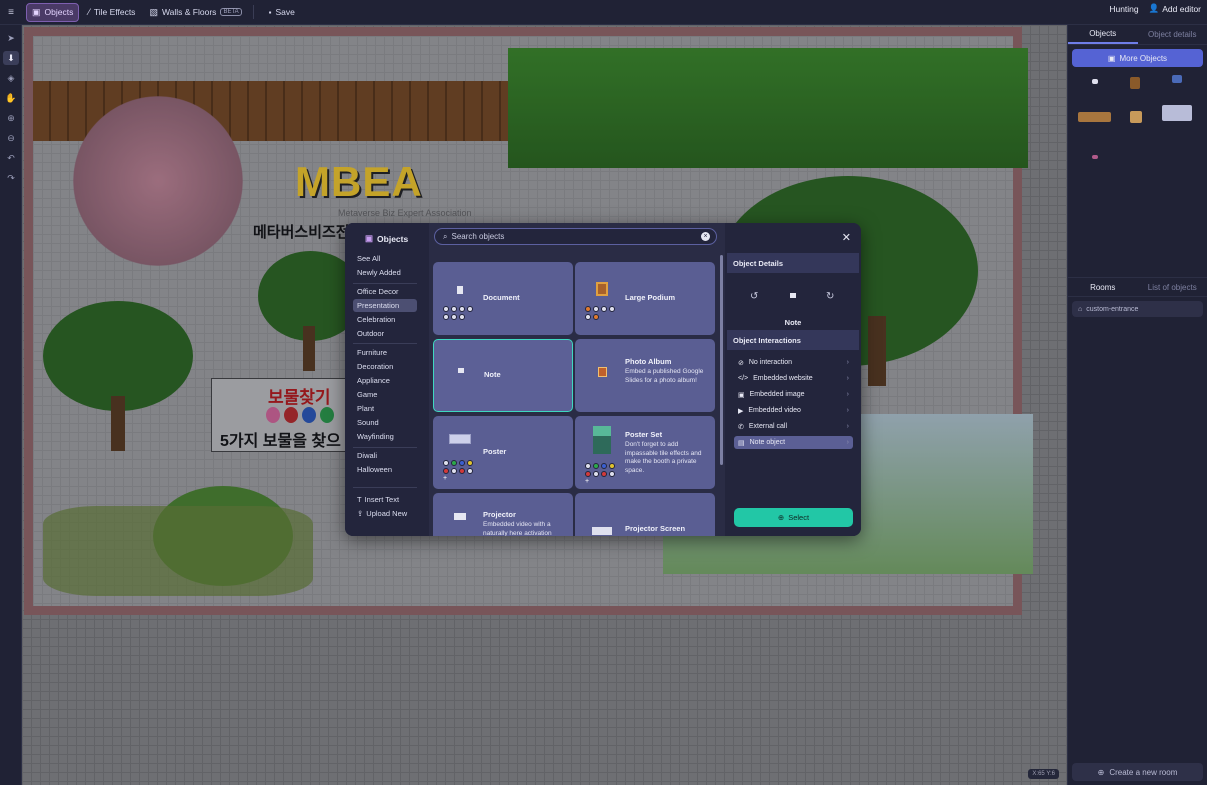 This screenshot has width=1207, height=785. What do you see at coordinates (754, 296) in the screenshot?
I see `rotate-left-icon: ↺` at bounding box center [754, 296].